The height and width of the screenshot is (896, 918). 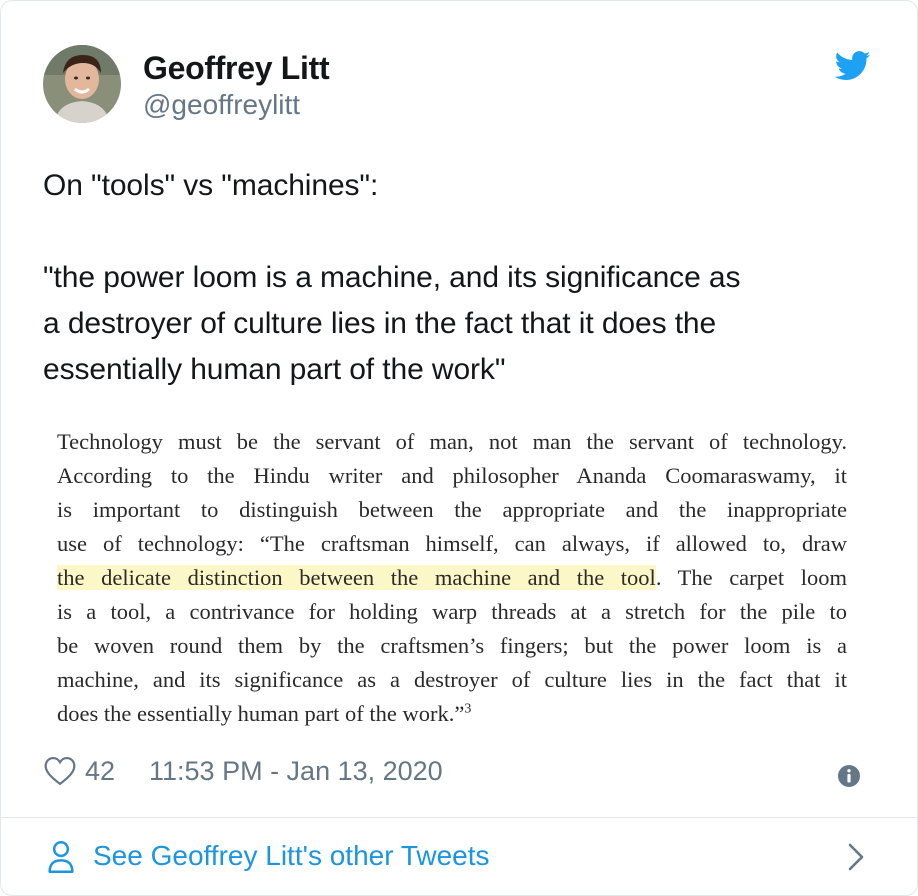 What do you see at coordinates (751, 577) in the screenshot?
I see `excerpt-text: . The carpet loom` at bounding box center [751, 577].